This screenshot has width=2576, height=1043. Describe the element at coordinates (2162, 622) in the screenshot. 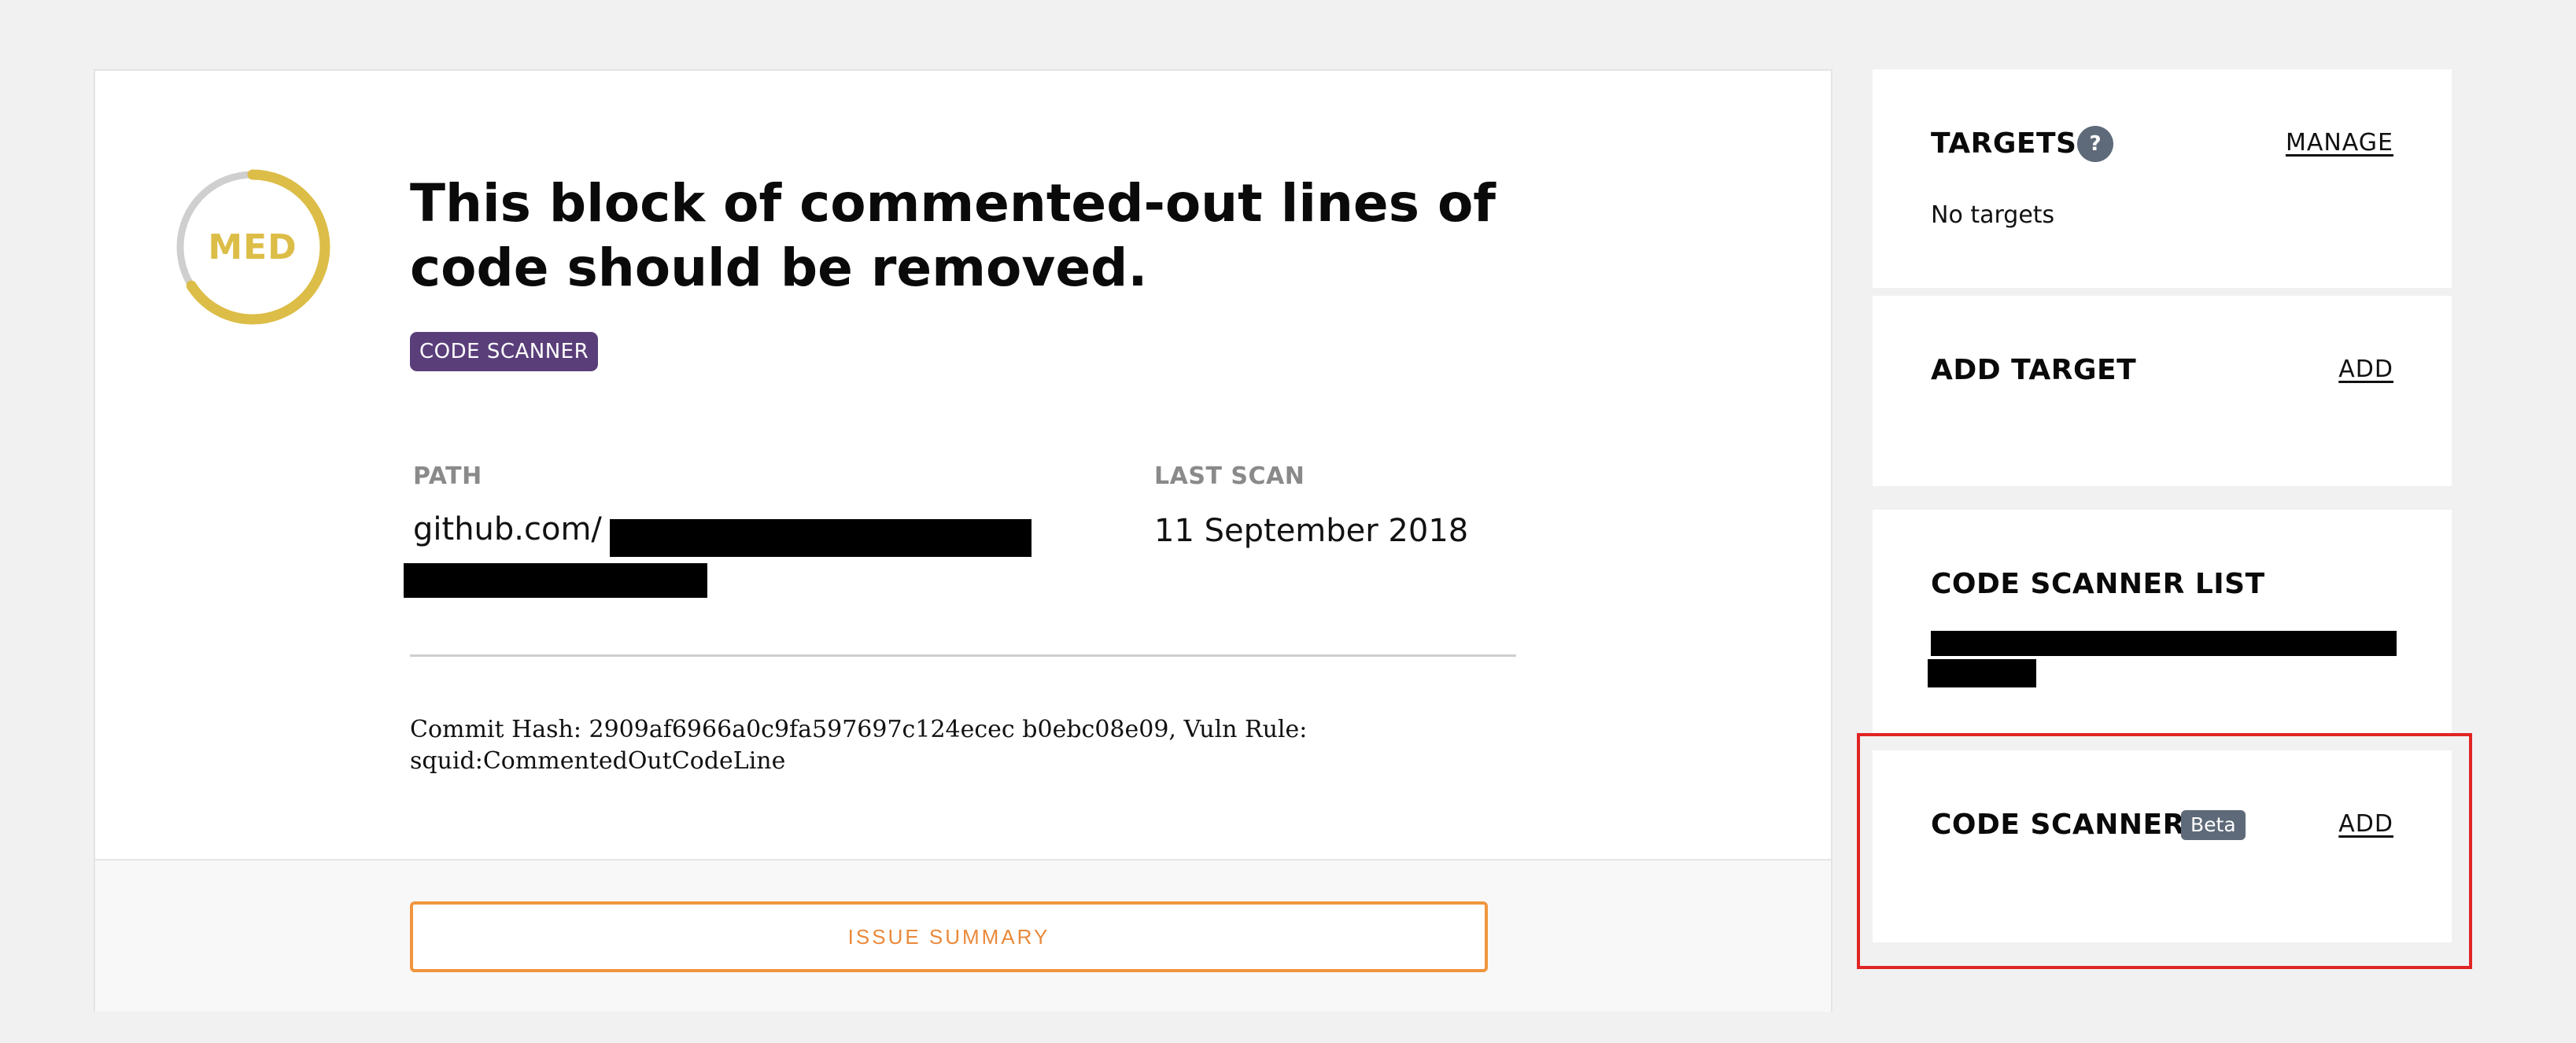

I see `code-scanner-list-panel: CODE SCANNER LIST` at that location.